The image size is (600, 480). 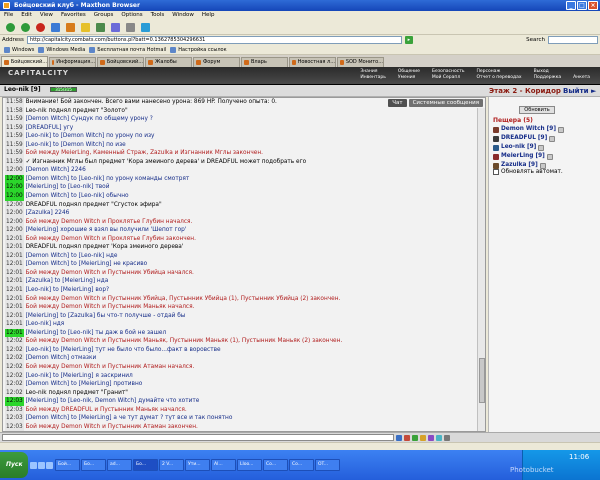 What do you see at coordinates (482, 380) in the screenshot?
I see `scroll-thumb` at bounding box center [482, 380].